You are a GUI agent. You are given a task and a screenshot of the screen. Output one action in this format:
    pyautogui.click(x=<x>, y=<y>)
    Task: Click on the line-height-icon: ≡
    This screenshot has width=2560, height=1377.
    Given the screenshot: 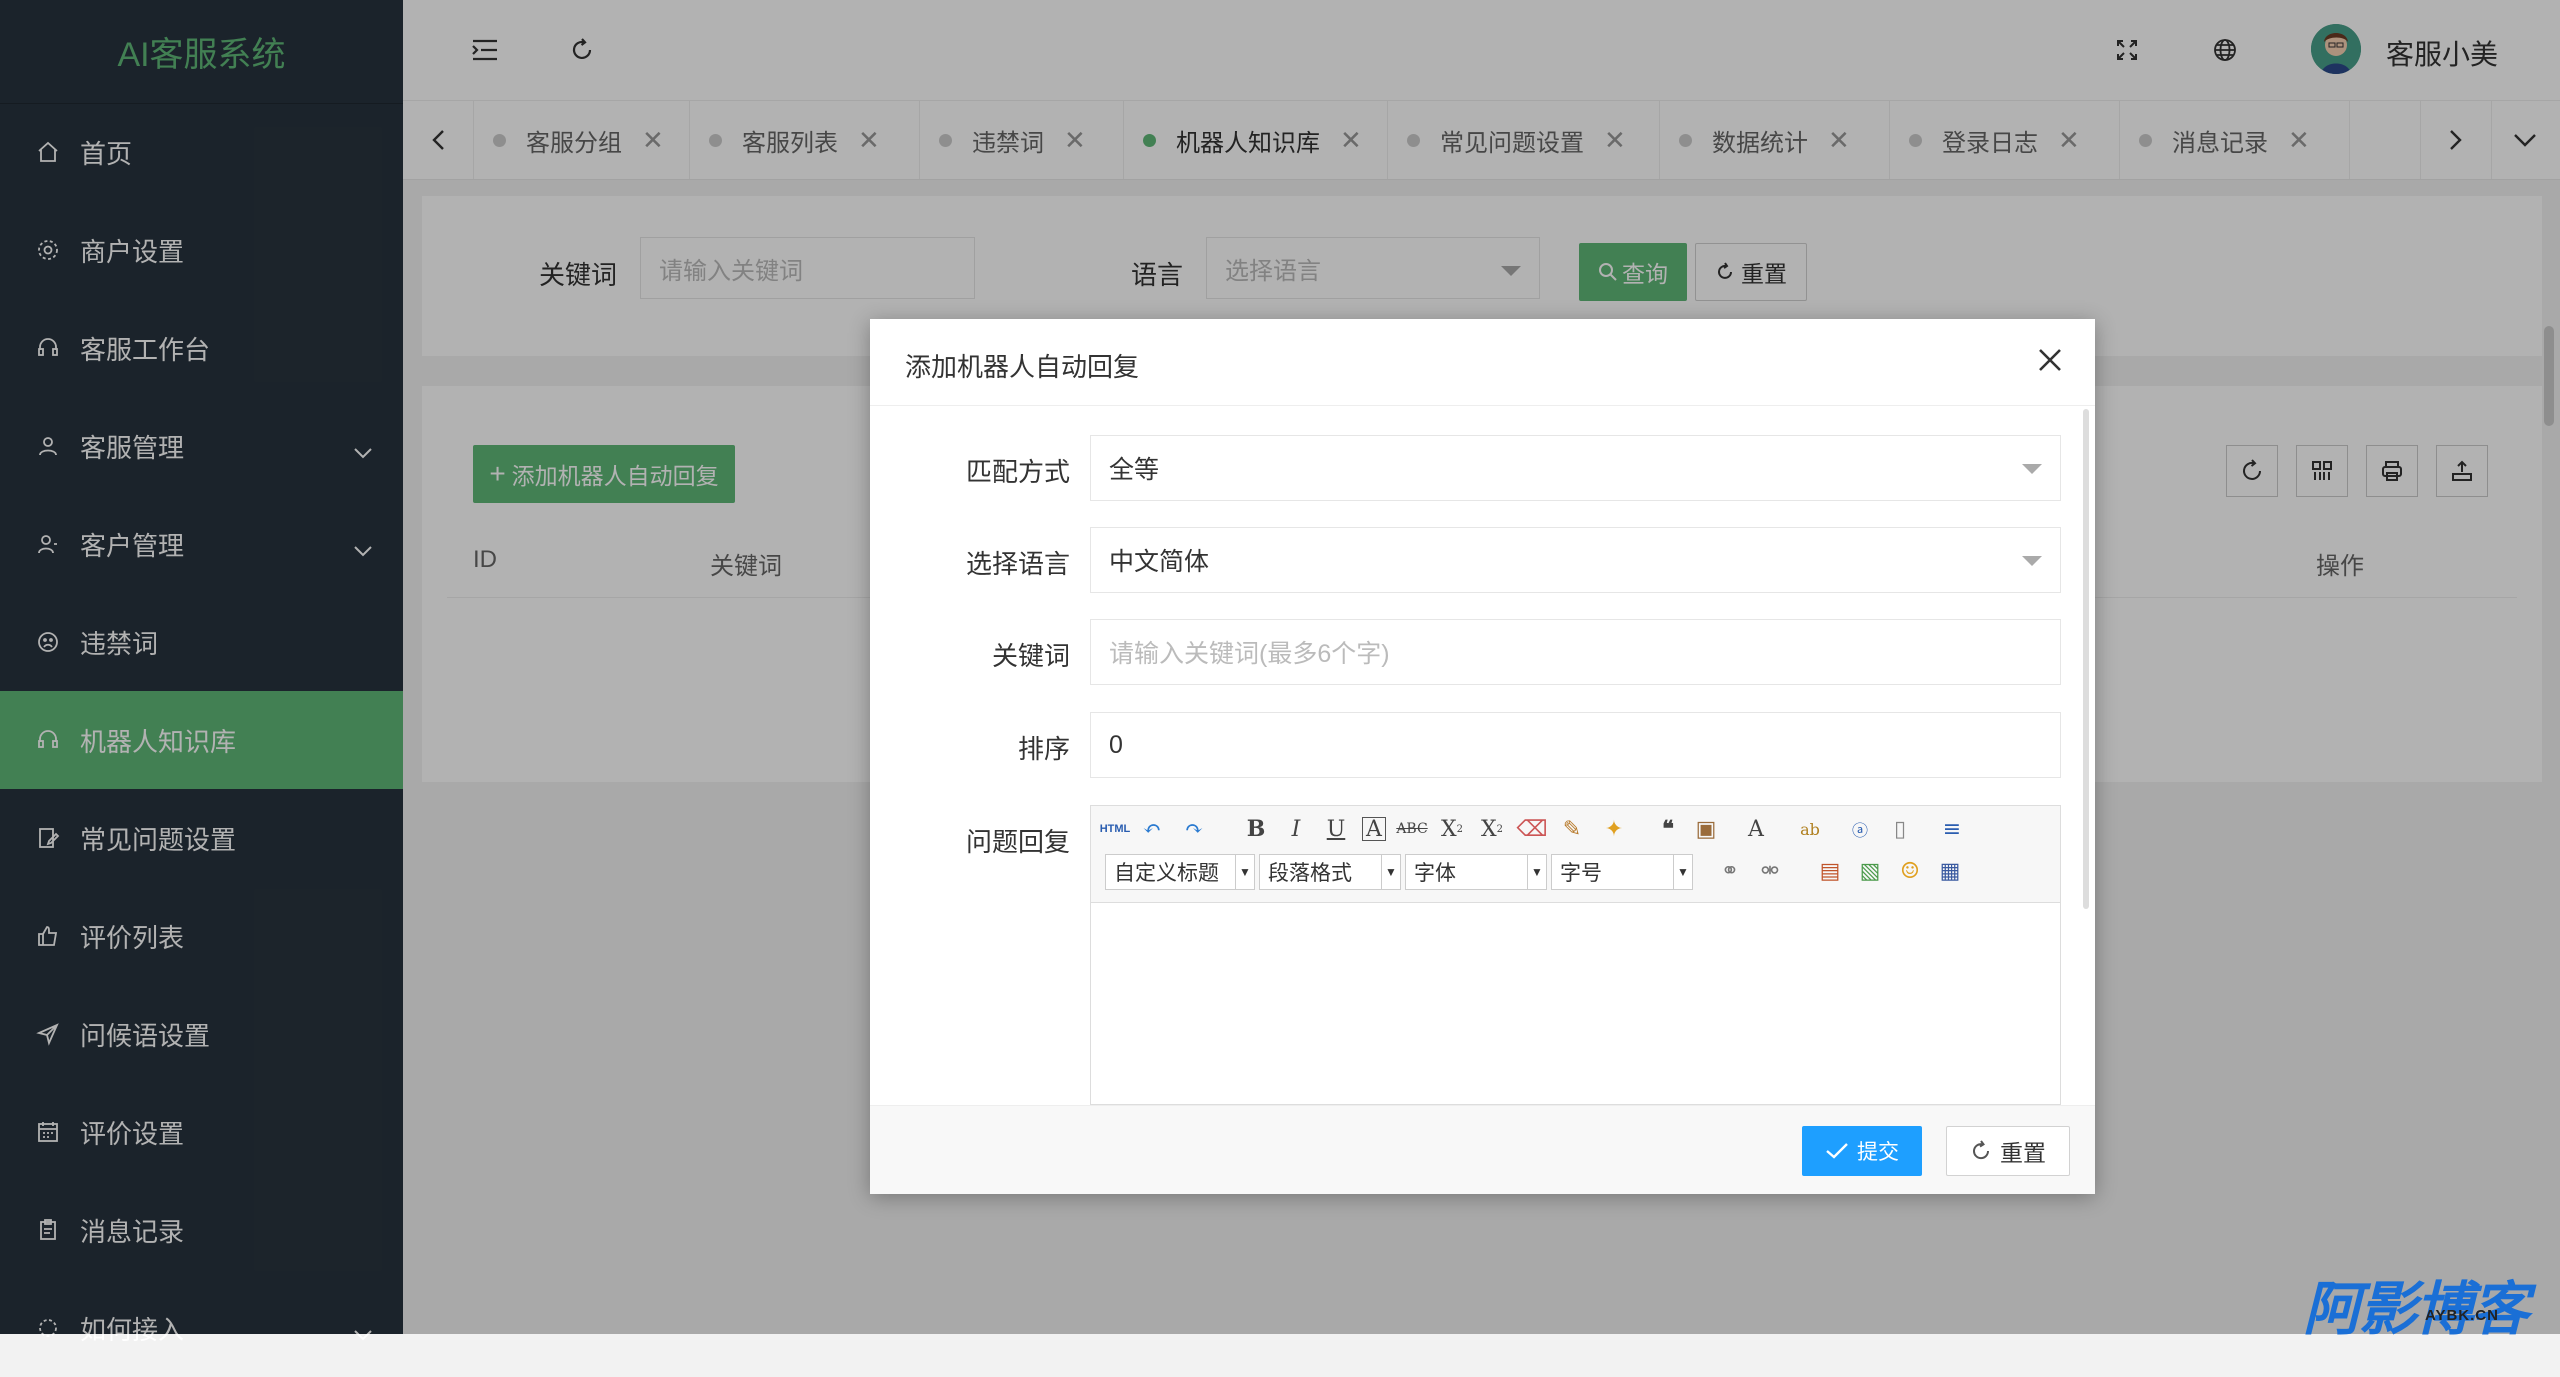 What is the action you would take?
    pyautogui.click(x=1952, y=829)
    